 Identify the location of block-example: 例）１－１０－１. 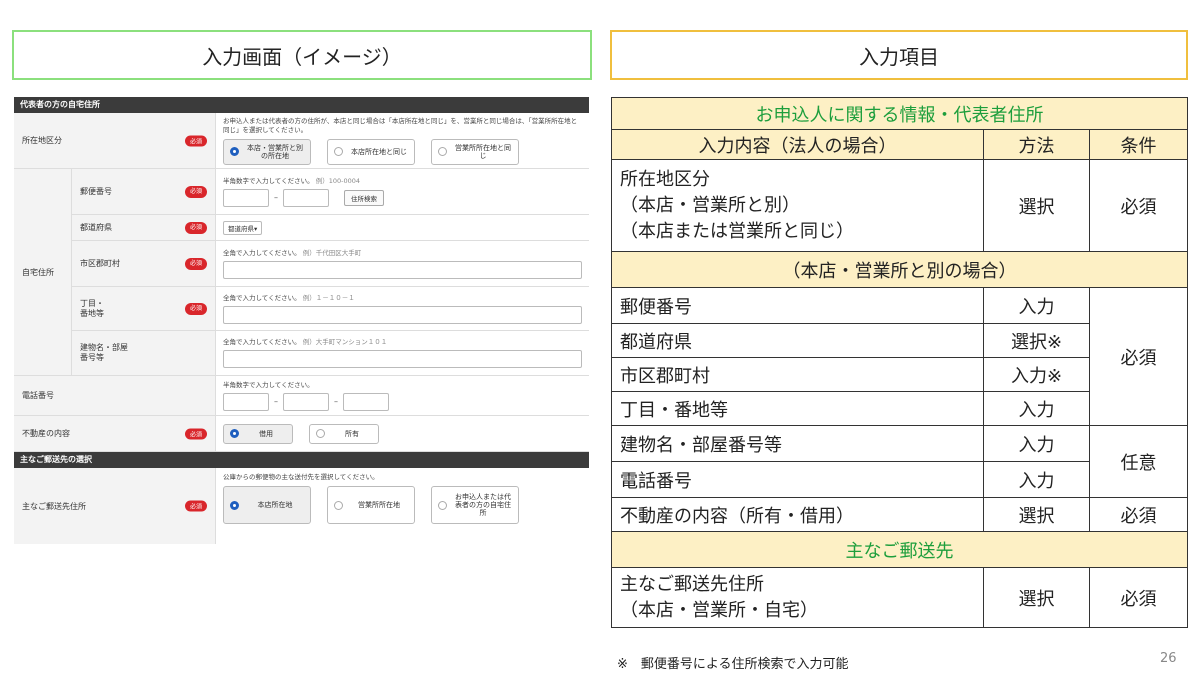
(328, 297).